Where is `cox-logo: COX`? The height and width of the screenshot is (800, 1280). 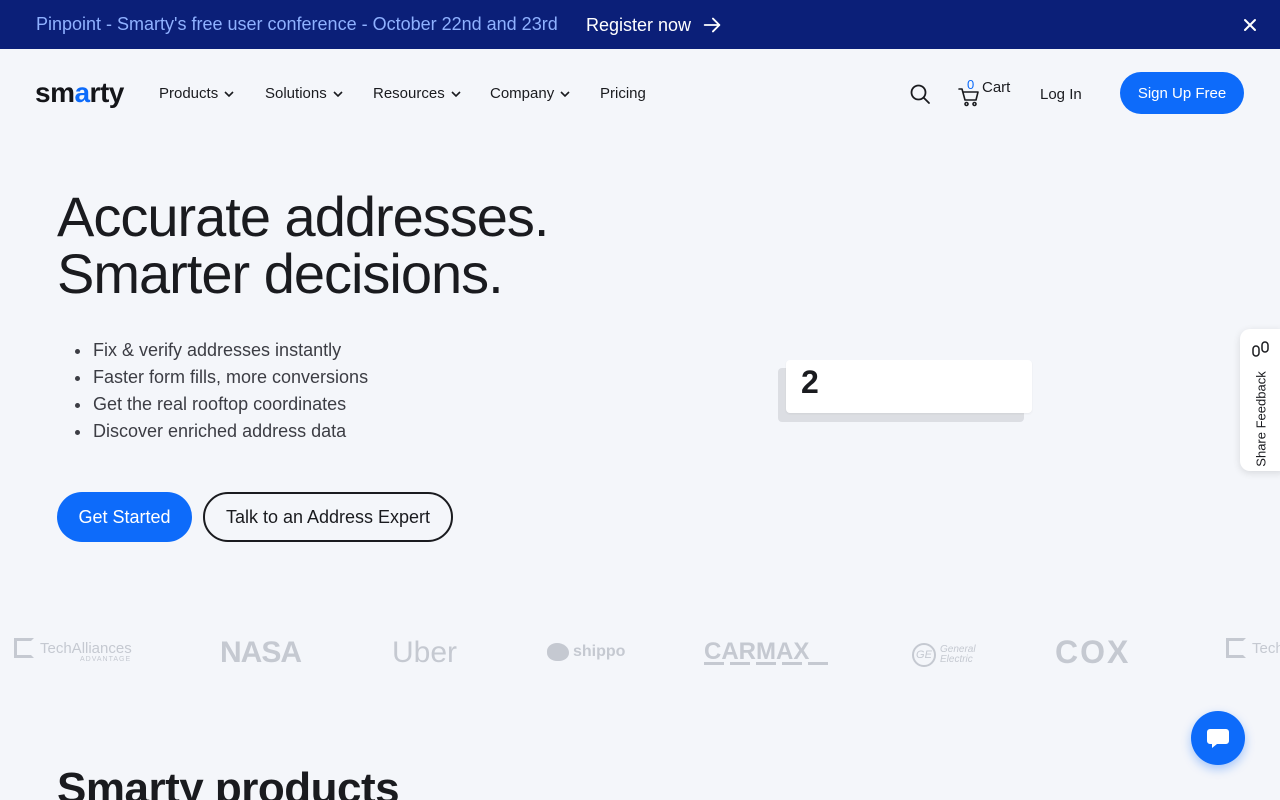 cox-logo: COX is located at coordinates (1093, 652).